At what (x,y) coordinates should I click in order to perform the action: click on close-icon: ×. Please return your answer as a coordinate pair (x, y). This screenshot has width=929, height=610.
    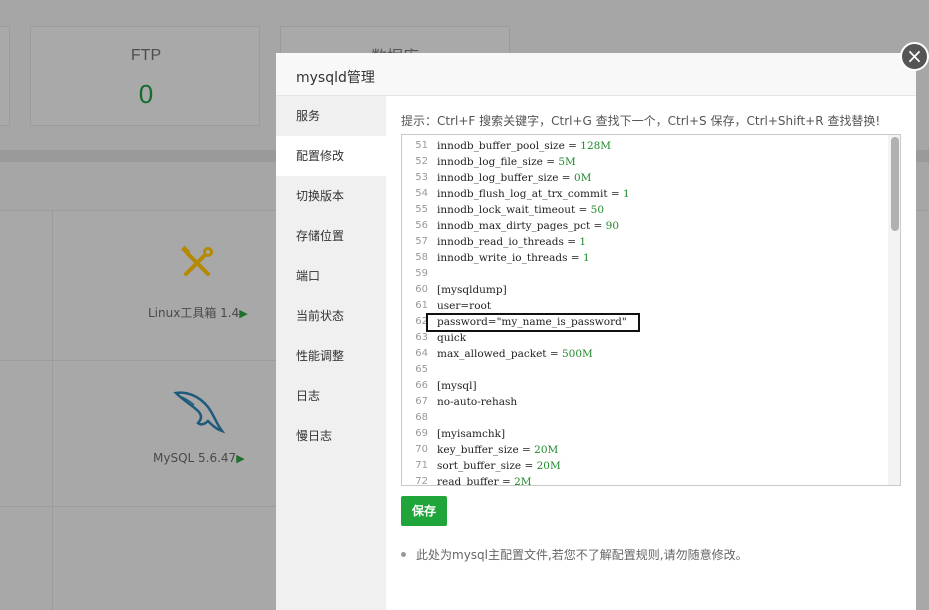
    Looking at the image, I should click on (914, 56).